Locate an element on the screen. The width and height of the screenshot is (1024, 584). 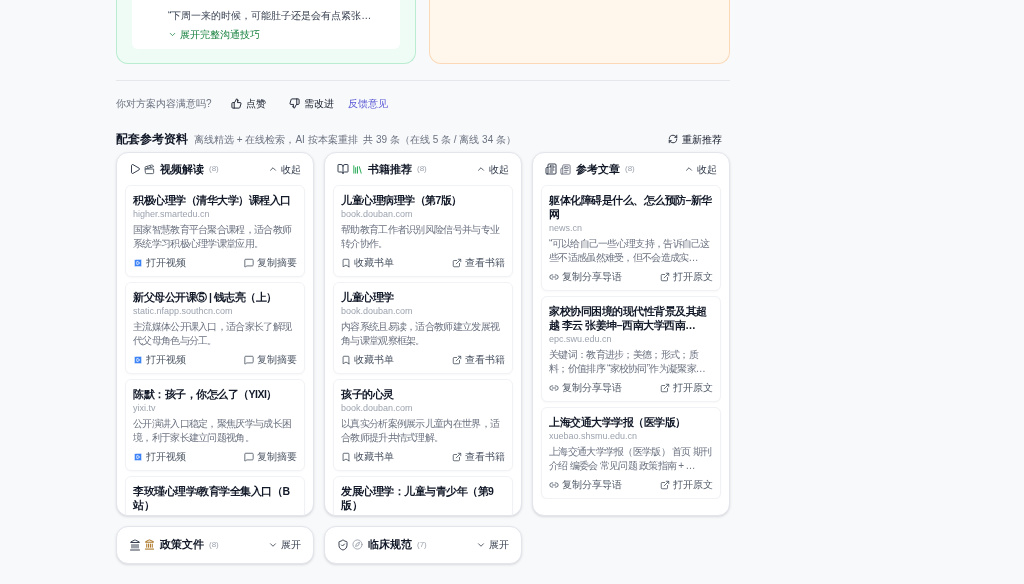
resource-description: 国家智慧教育平台聚合课程，适合教师系统学习积极心理学课堂应用。 is located at coordinates (213, 237).